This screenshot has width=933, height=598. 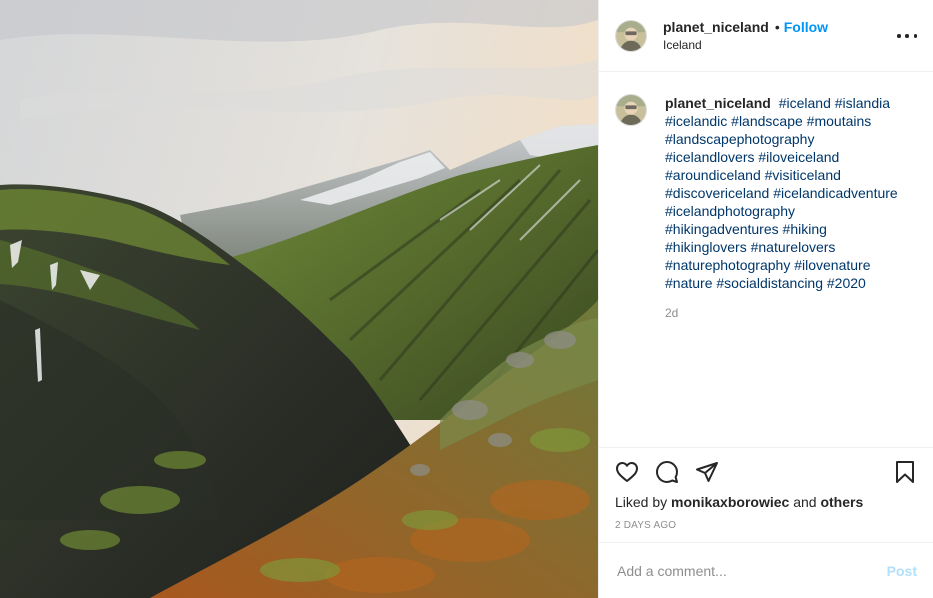 I want to click on follow-button: Follow, so click(x=806, y=27).